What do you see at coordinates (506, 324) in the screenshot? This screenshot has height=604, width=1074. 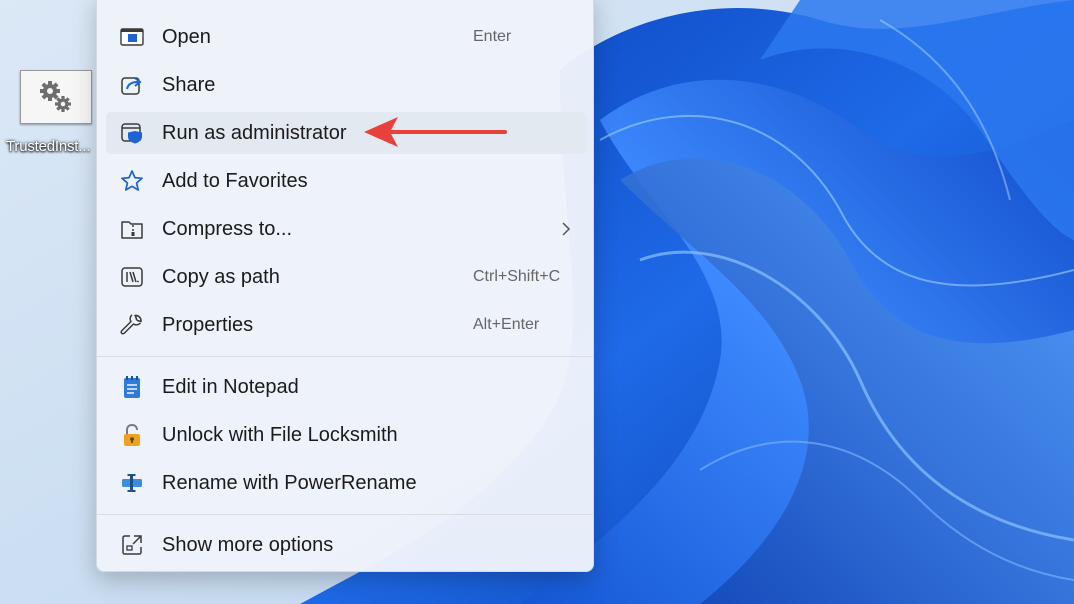 I see `menu-item-shortcut: Alt+Enter` at bounding box center [506, 324].